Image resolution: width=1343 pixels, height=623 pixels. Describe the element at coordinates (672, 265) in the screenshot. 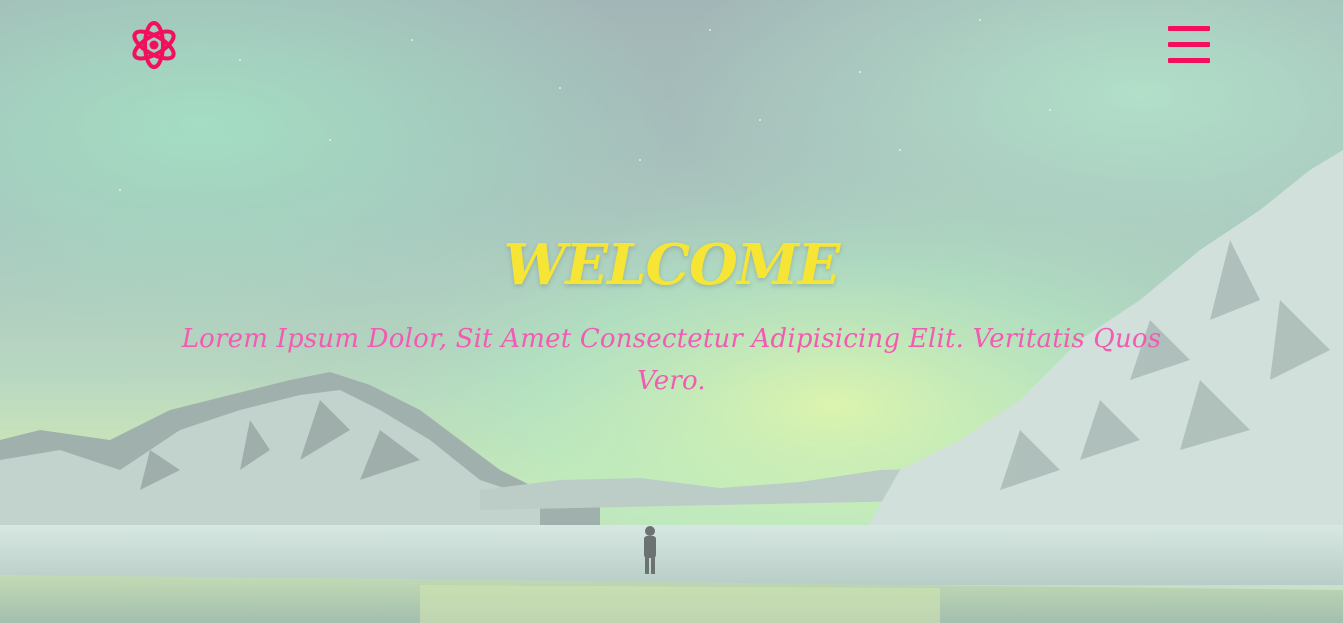

I see `hero-title: WELCOME` at that location.